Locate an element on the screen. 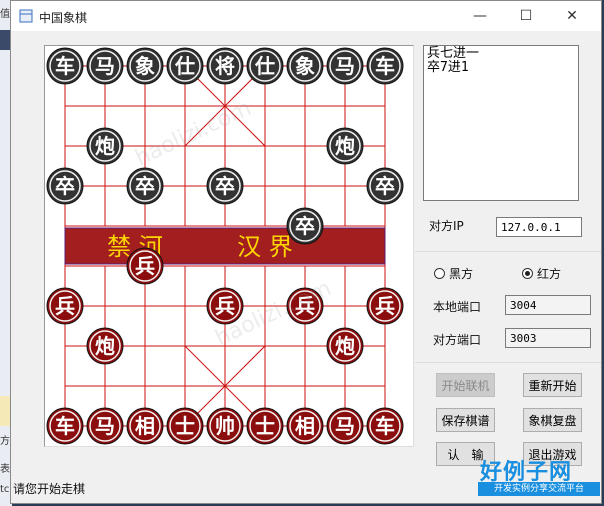 The image size is (604, 506). local-port-input: 3004 is located at coordinates (548, 305).